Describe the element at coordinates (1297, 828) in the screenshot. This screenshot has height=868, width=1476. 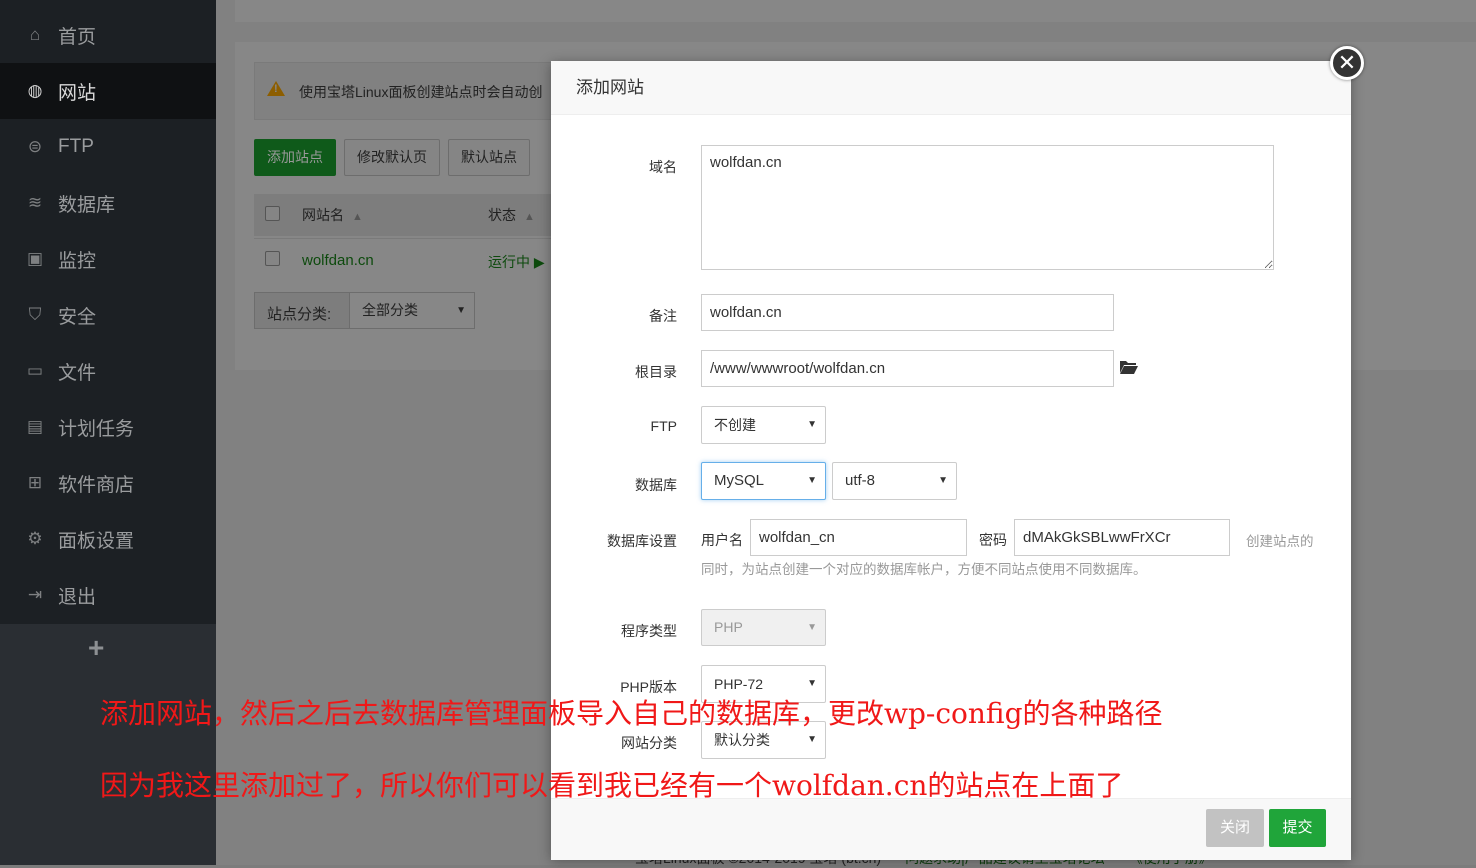
I see `submit-button: 提交` at that location.